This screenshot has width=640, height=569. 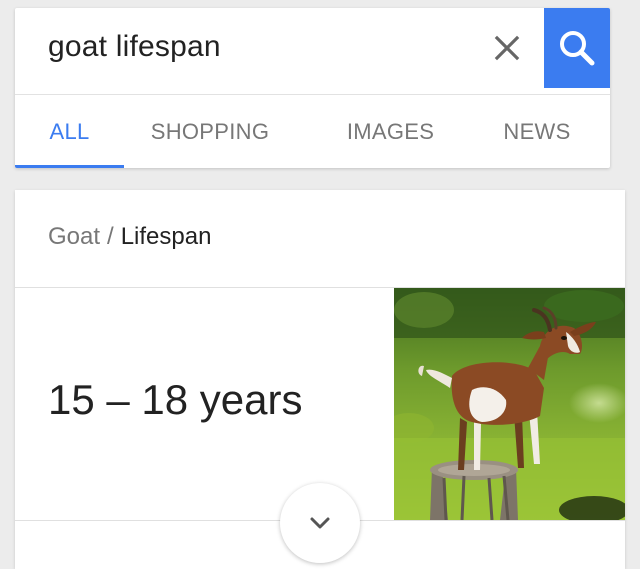 I want to click on tab-all: ALL, so click(x=69, y=131).